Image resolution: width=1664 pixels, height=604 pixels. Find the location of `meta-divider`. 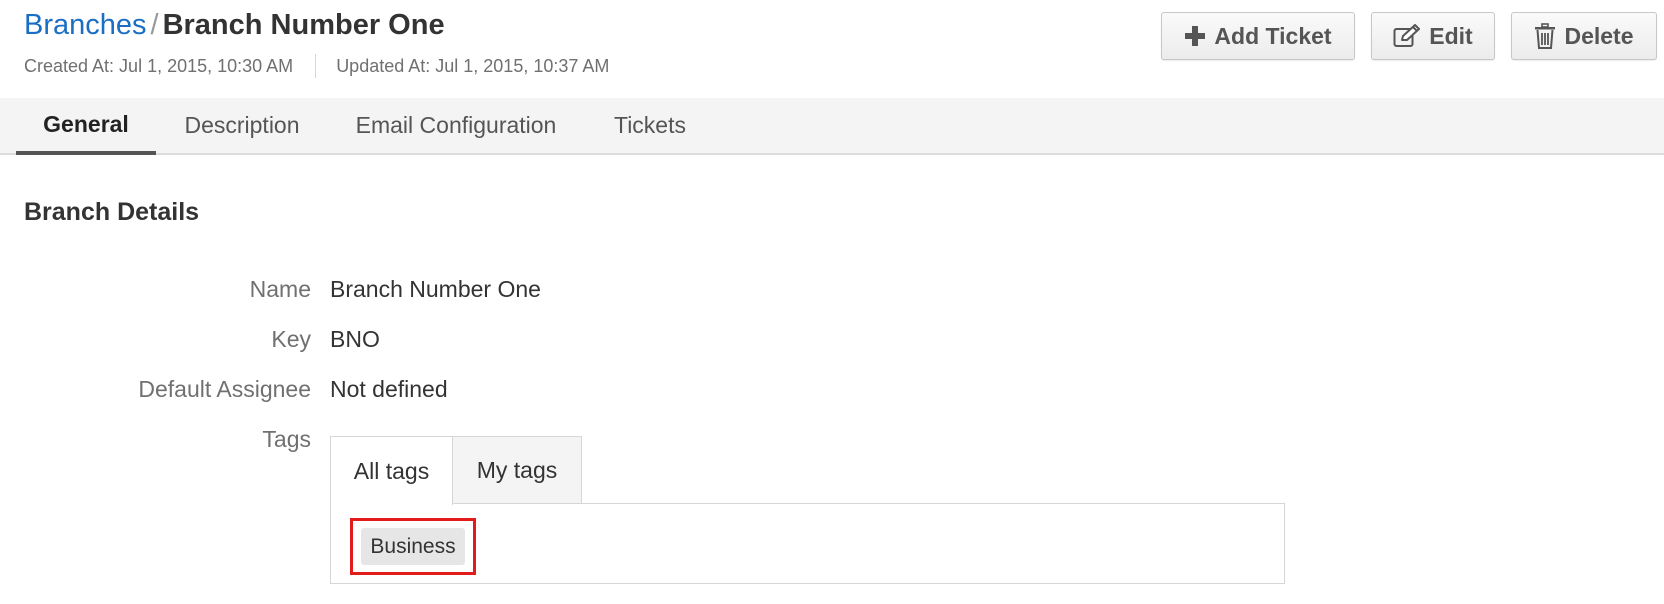

meta-divider is located at coordinates (316, 66).